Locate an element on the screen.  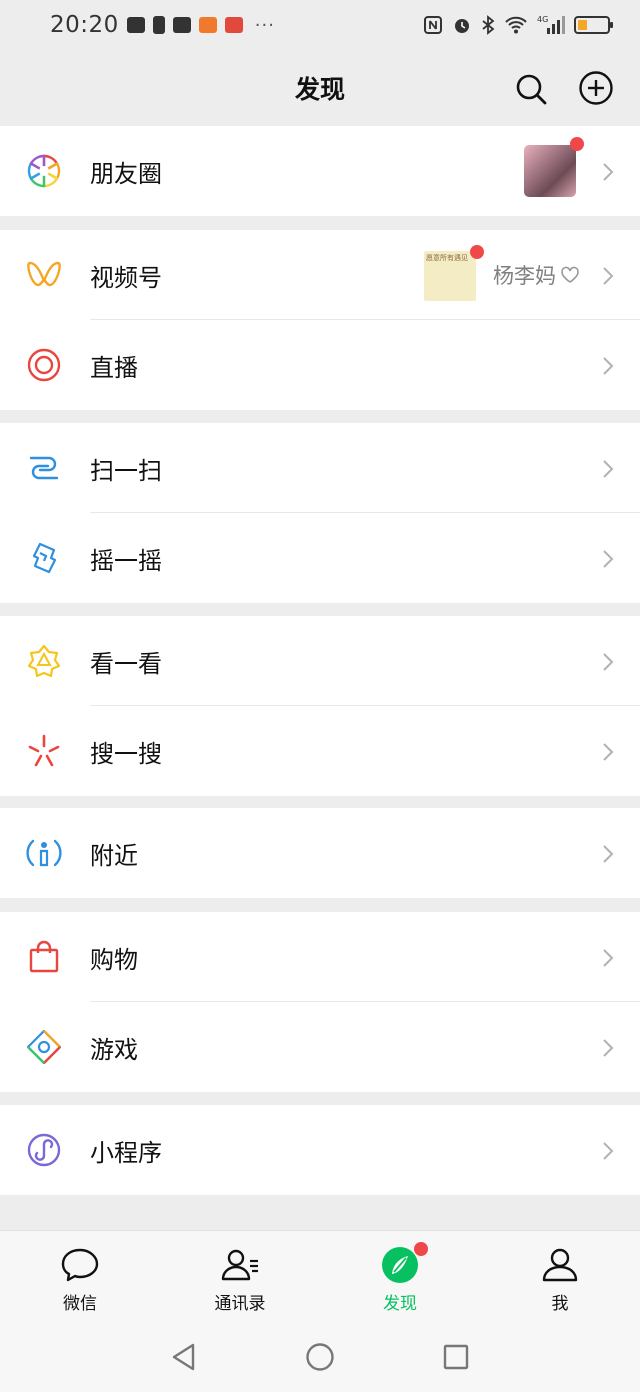
notification-app-icon is located at coordinates (233, 25).